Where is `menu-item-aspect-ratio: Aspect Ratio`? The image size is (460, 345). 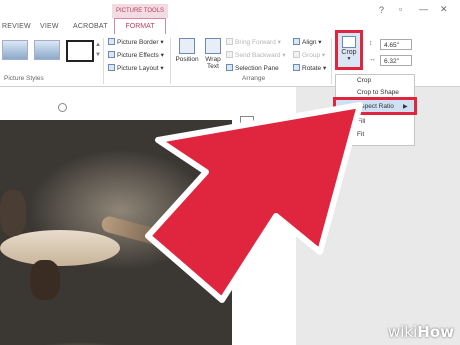
menu-item-aspect-ratio: Aspect Ratio is located at coordinates (375, 106).